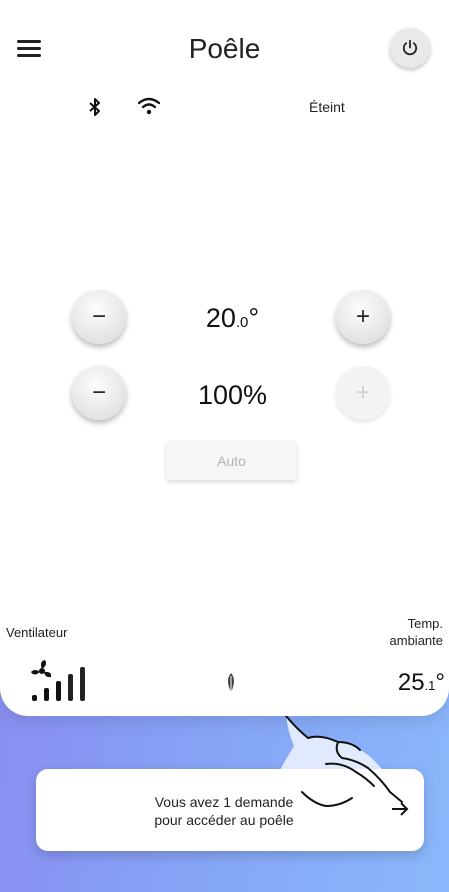  I want to click on temperature-setpoint: 20.0°, so click(232, 318).